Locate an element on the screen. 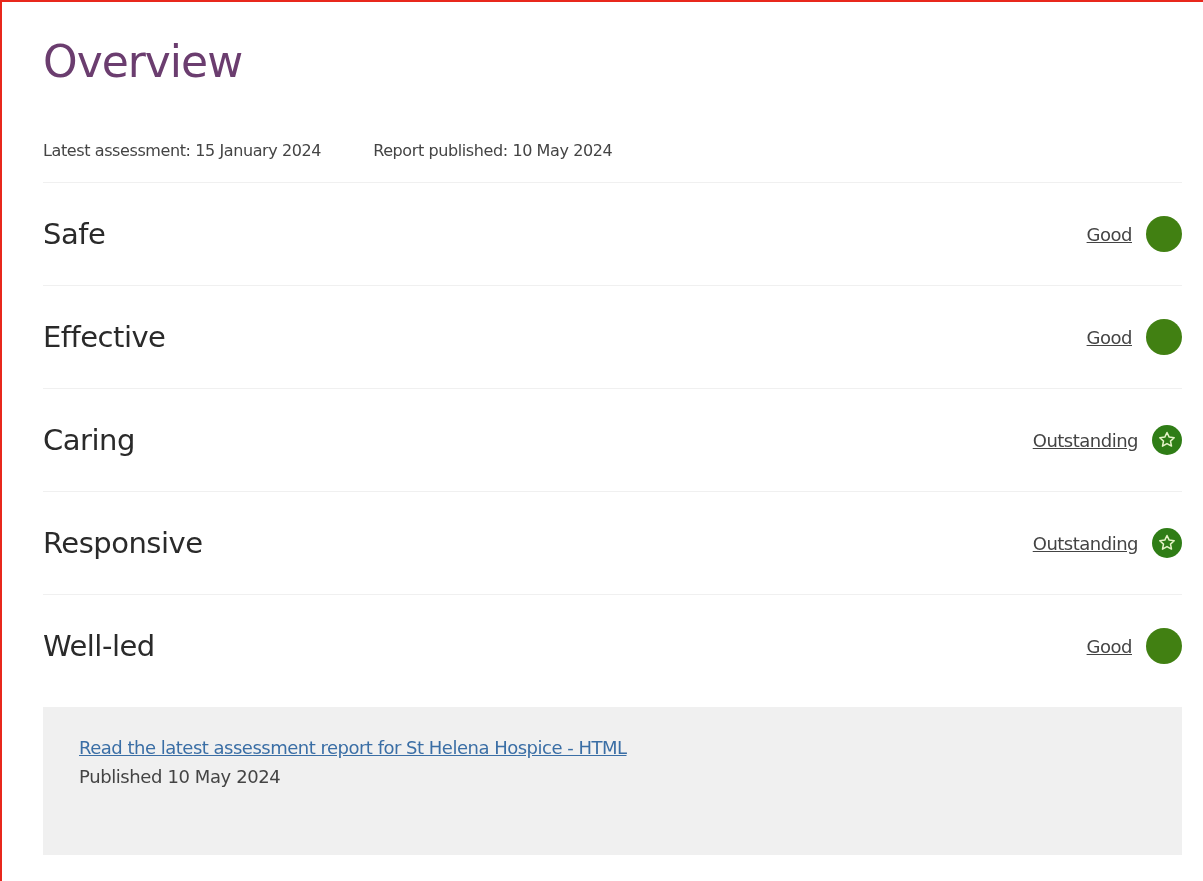  area-name: Well-led is located at coordinates (99, 646).